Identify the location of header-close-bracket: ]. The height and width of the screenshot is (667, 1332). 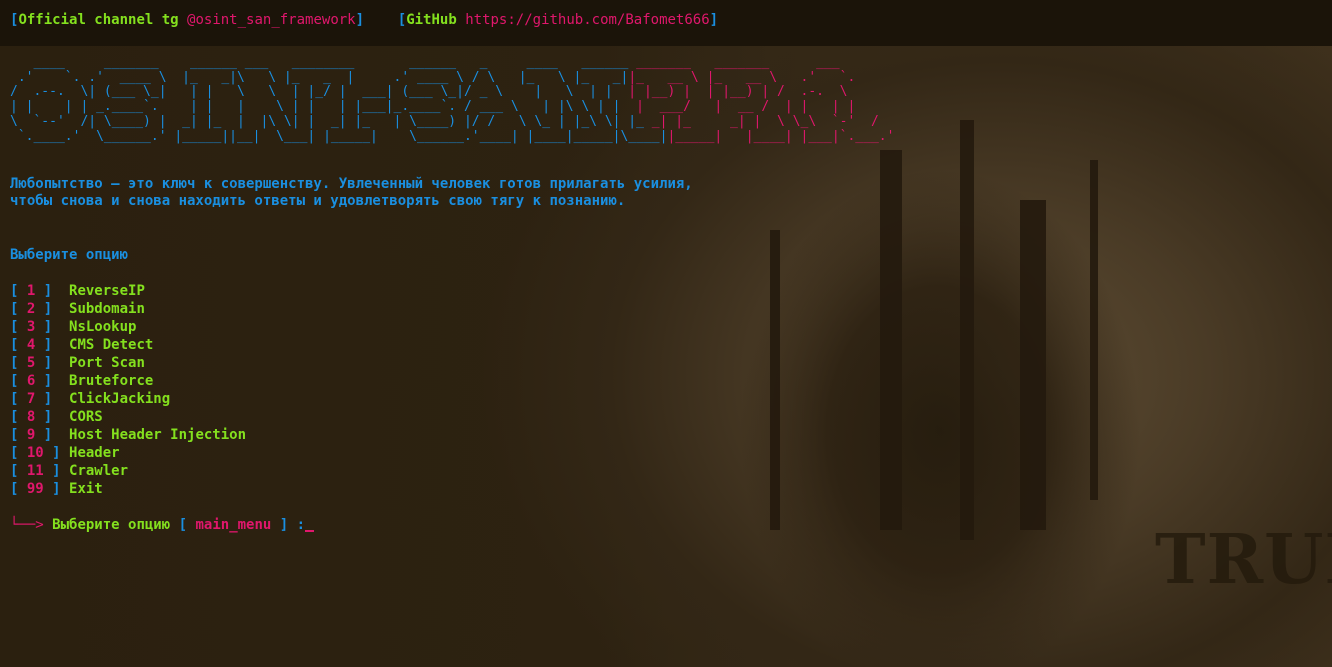
(360, 20).